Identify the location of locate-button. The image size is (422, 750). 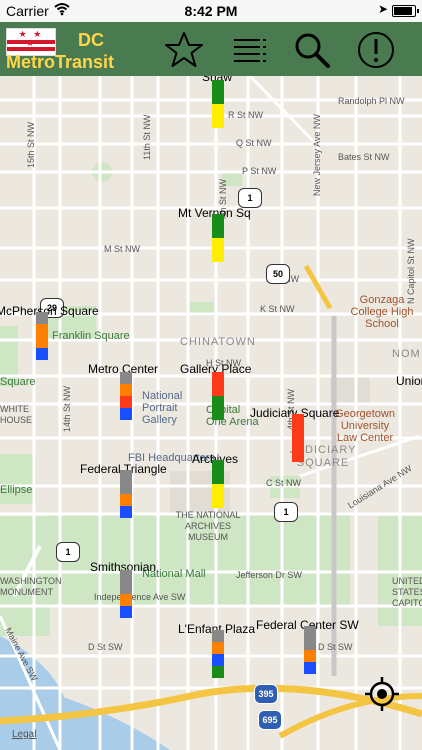
(382, 694).